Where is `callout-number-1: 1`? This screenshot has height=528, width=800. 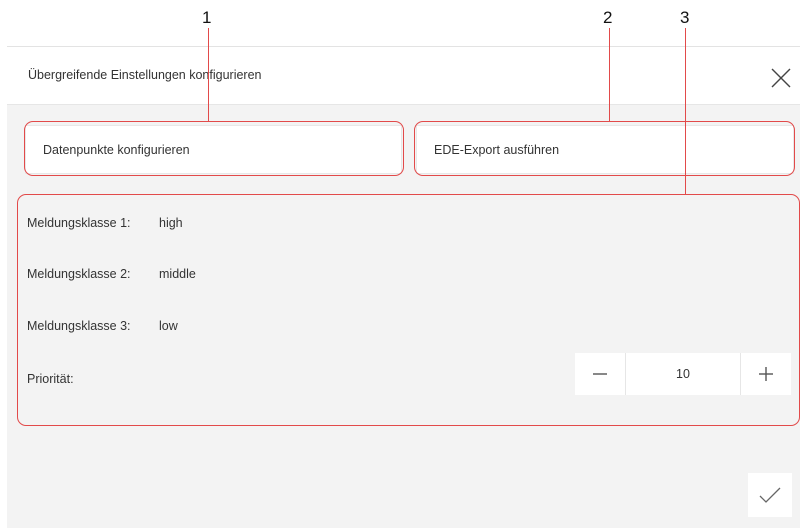
callout-number-1: 1 is located at coordinates (207, 17).